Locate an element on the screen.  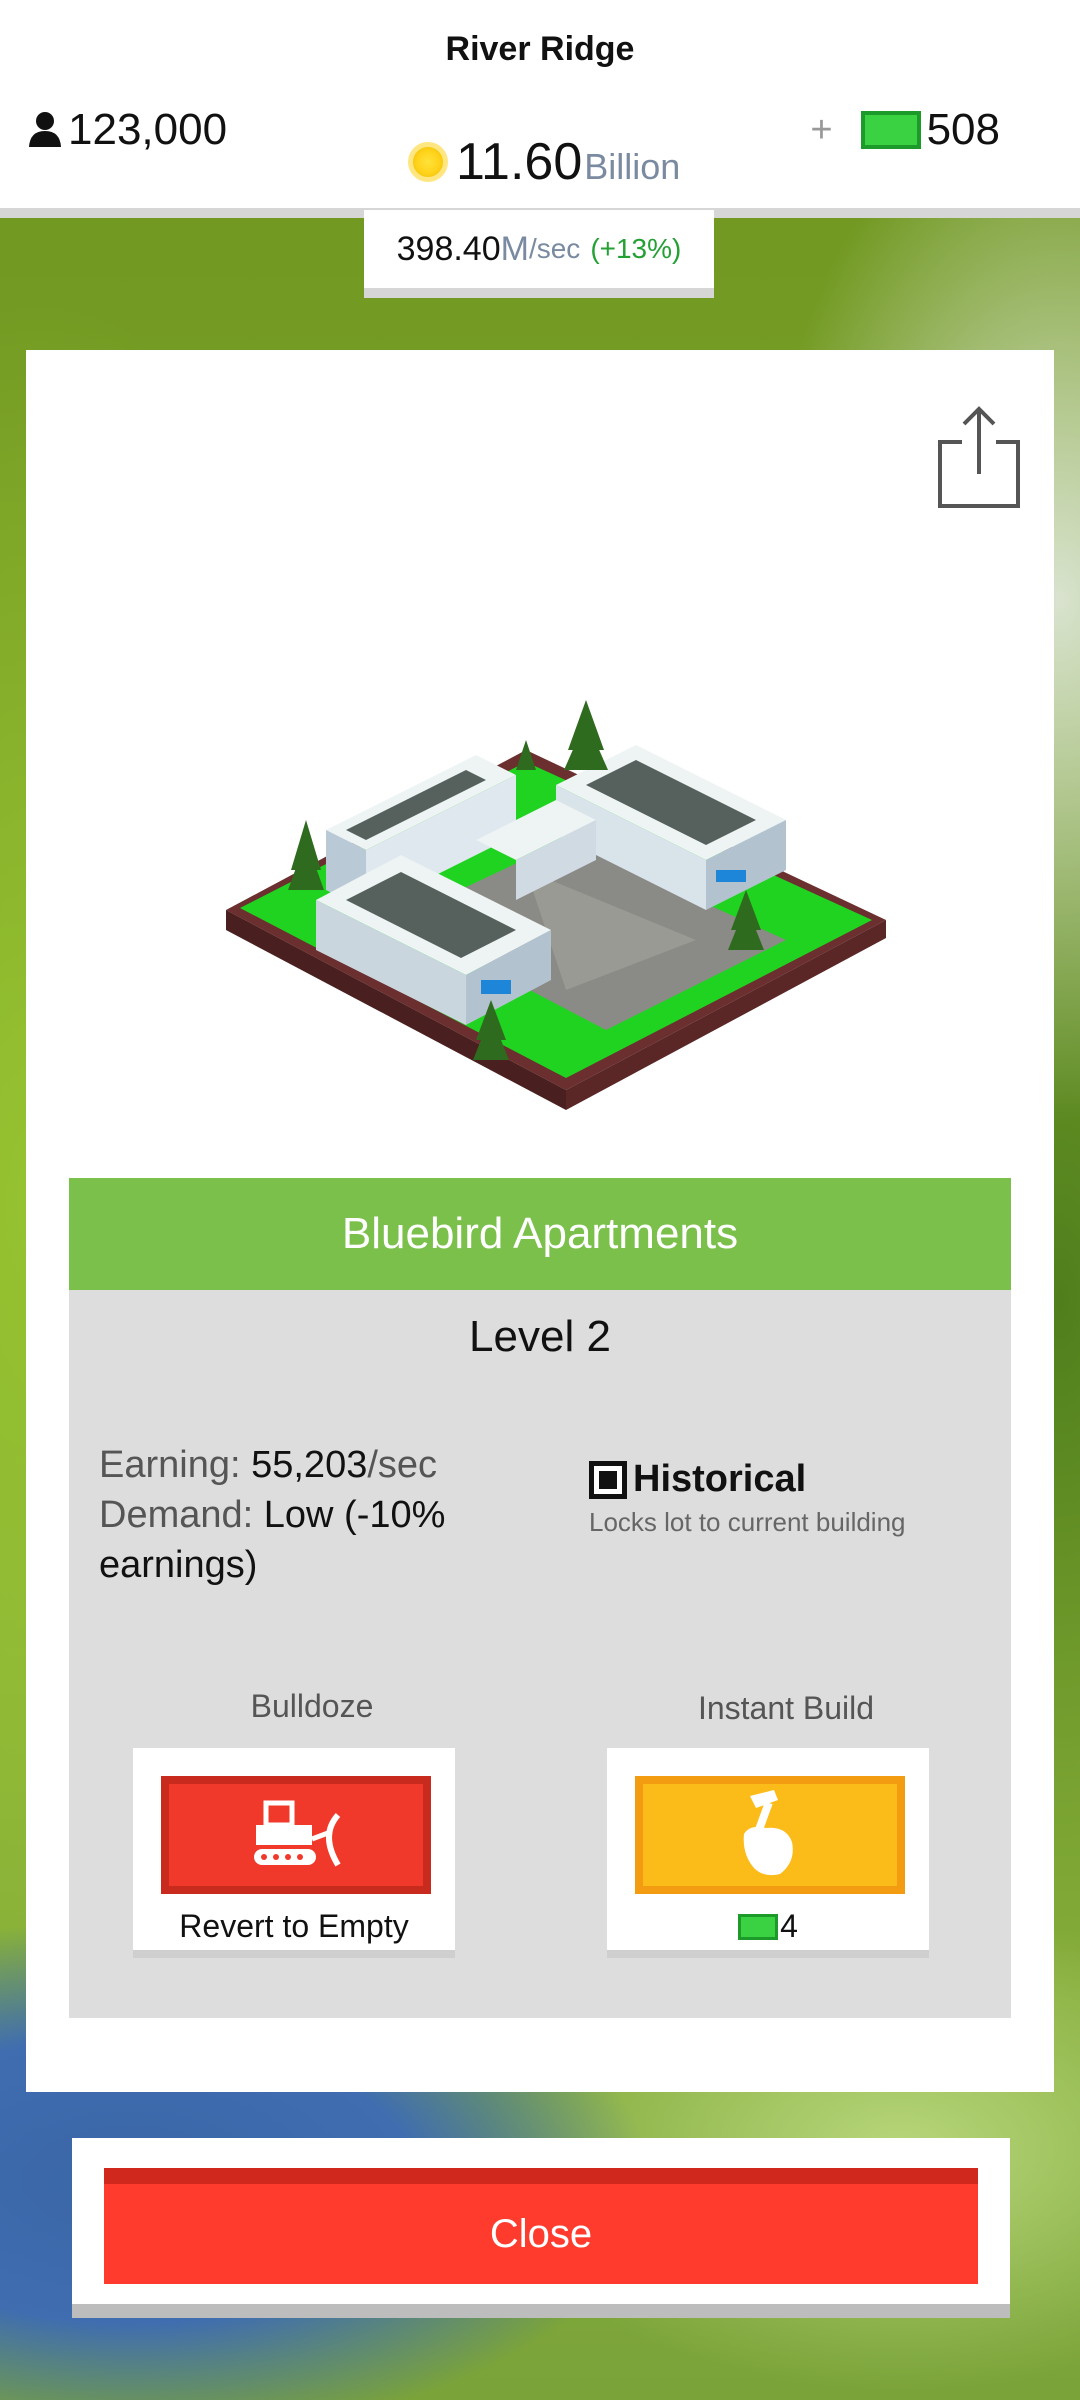
earning-value: 55,203 is located at coordinates (309, 1465).